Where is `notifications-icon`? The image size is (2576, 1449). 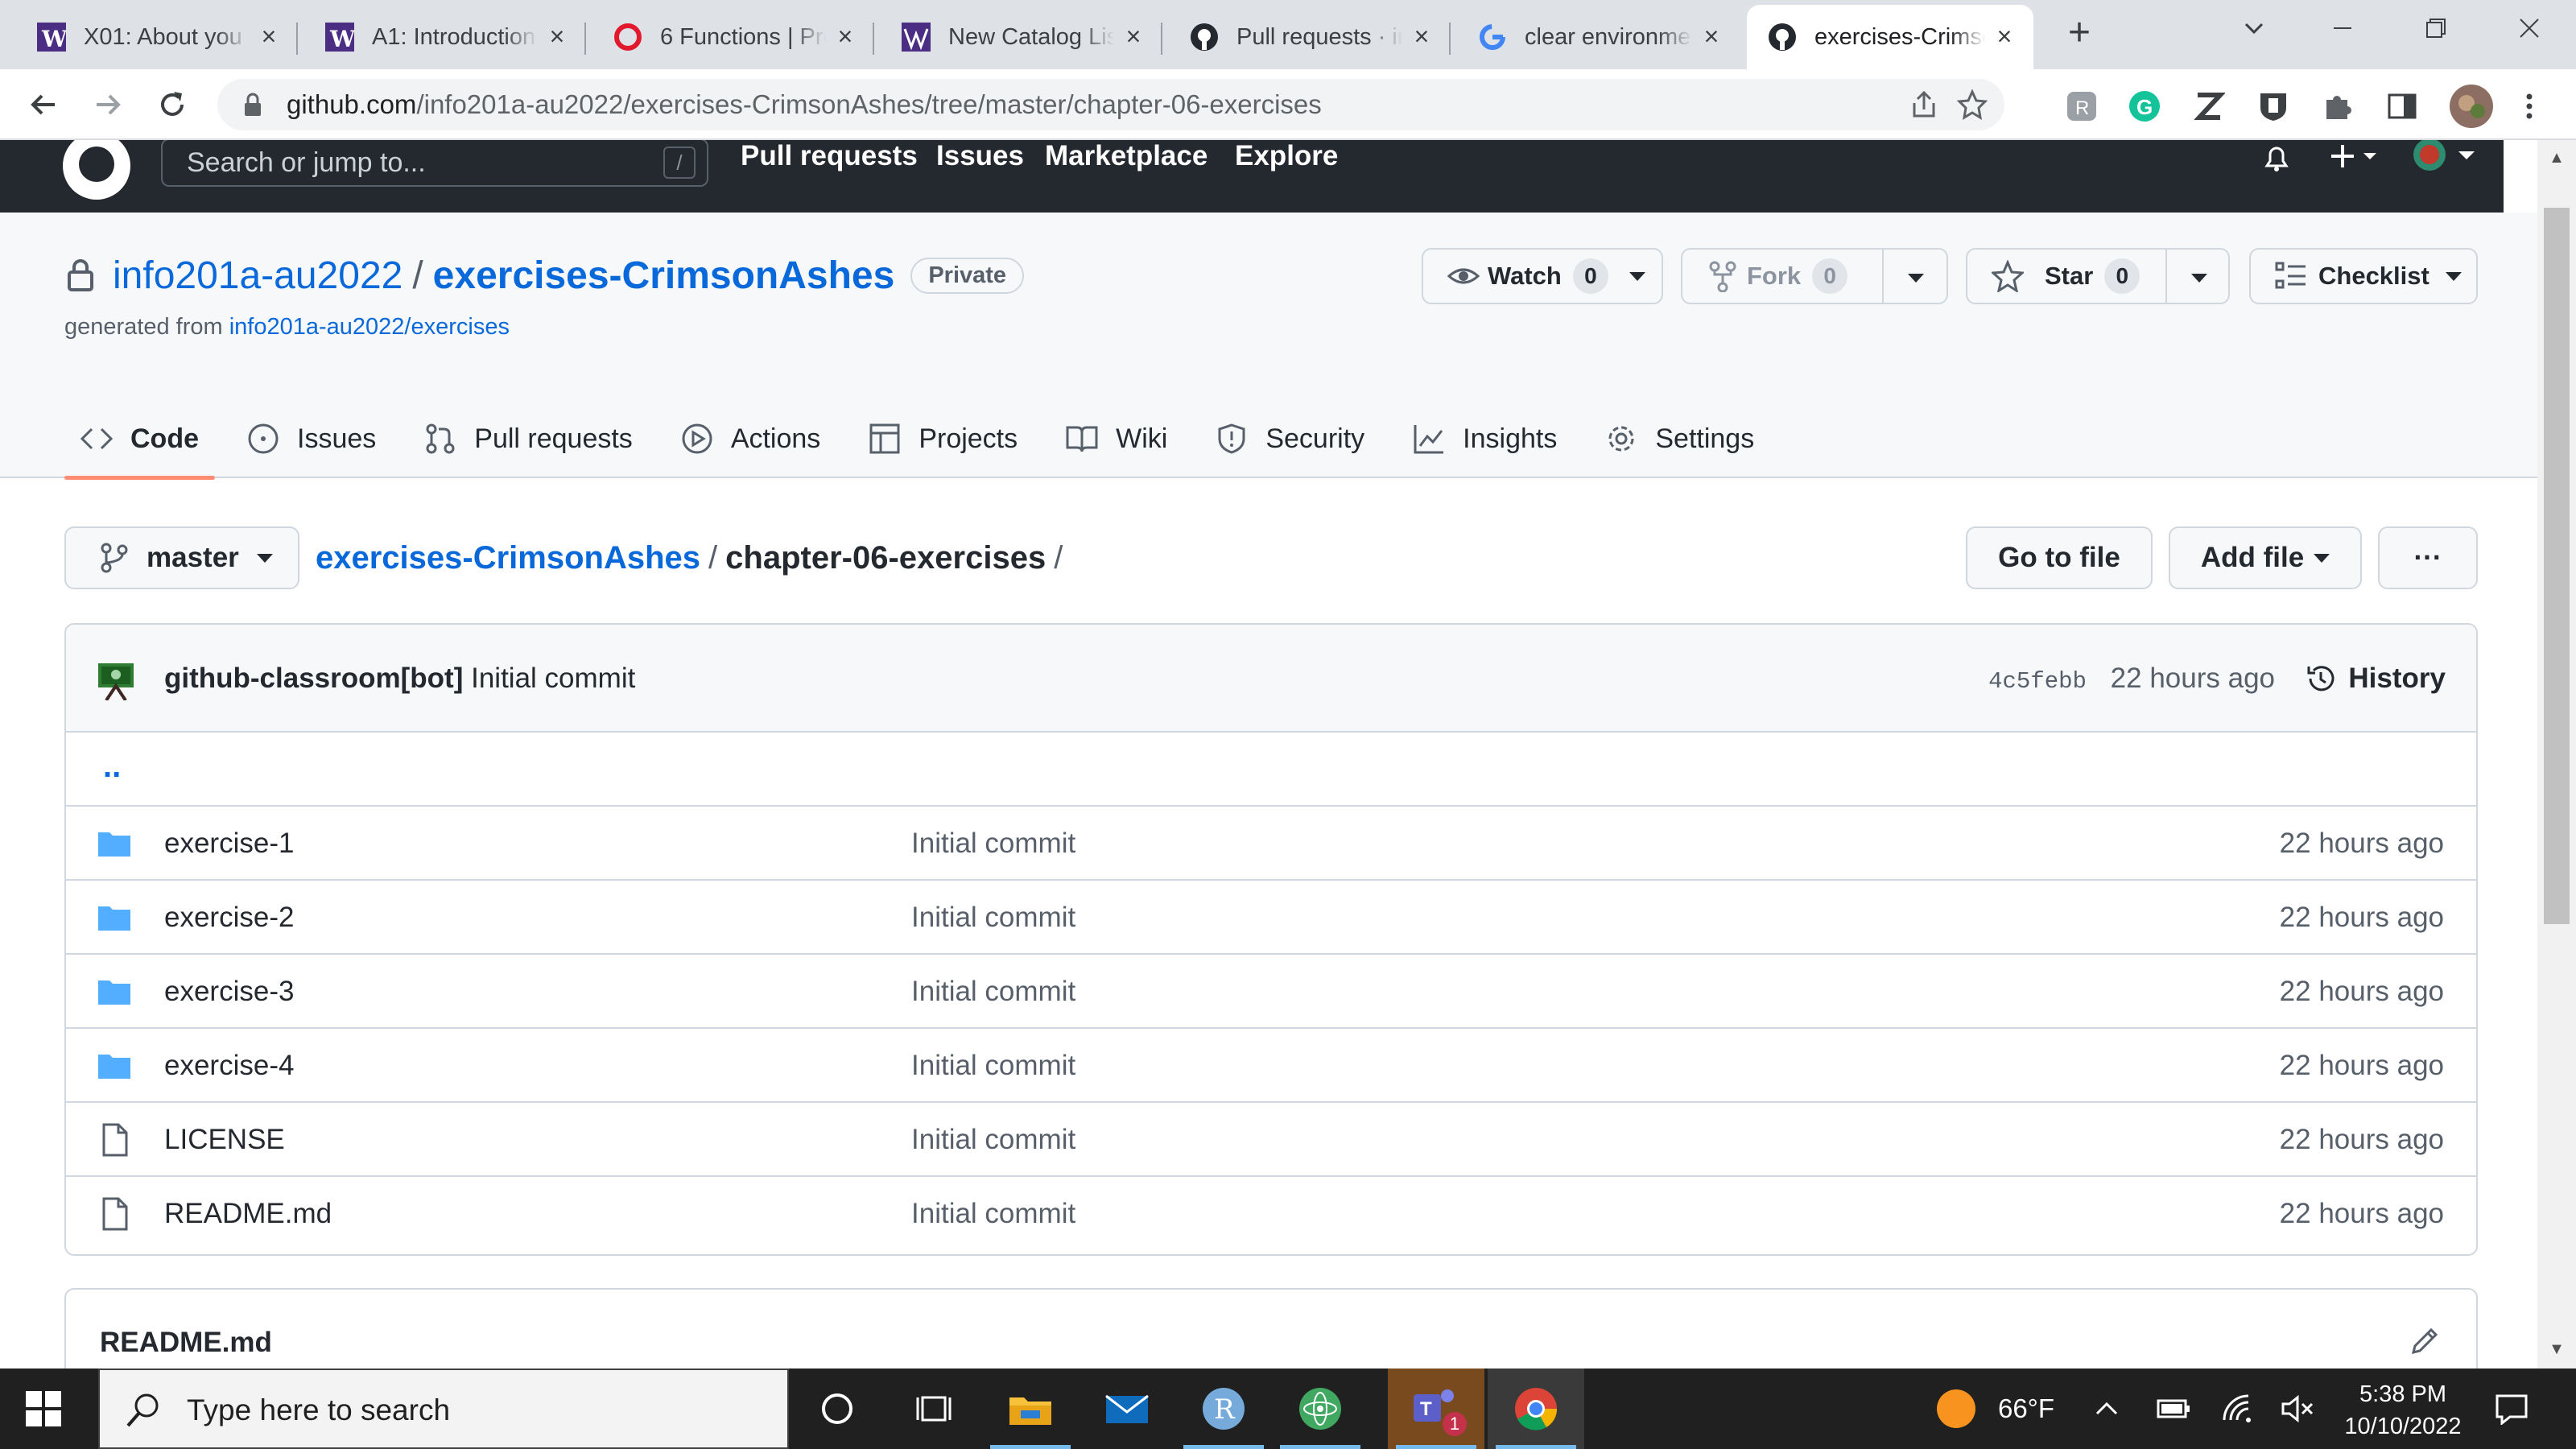
notifications-icon is located at coordinates (2511, 1408).